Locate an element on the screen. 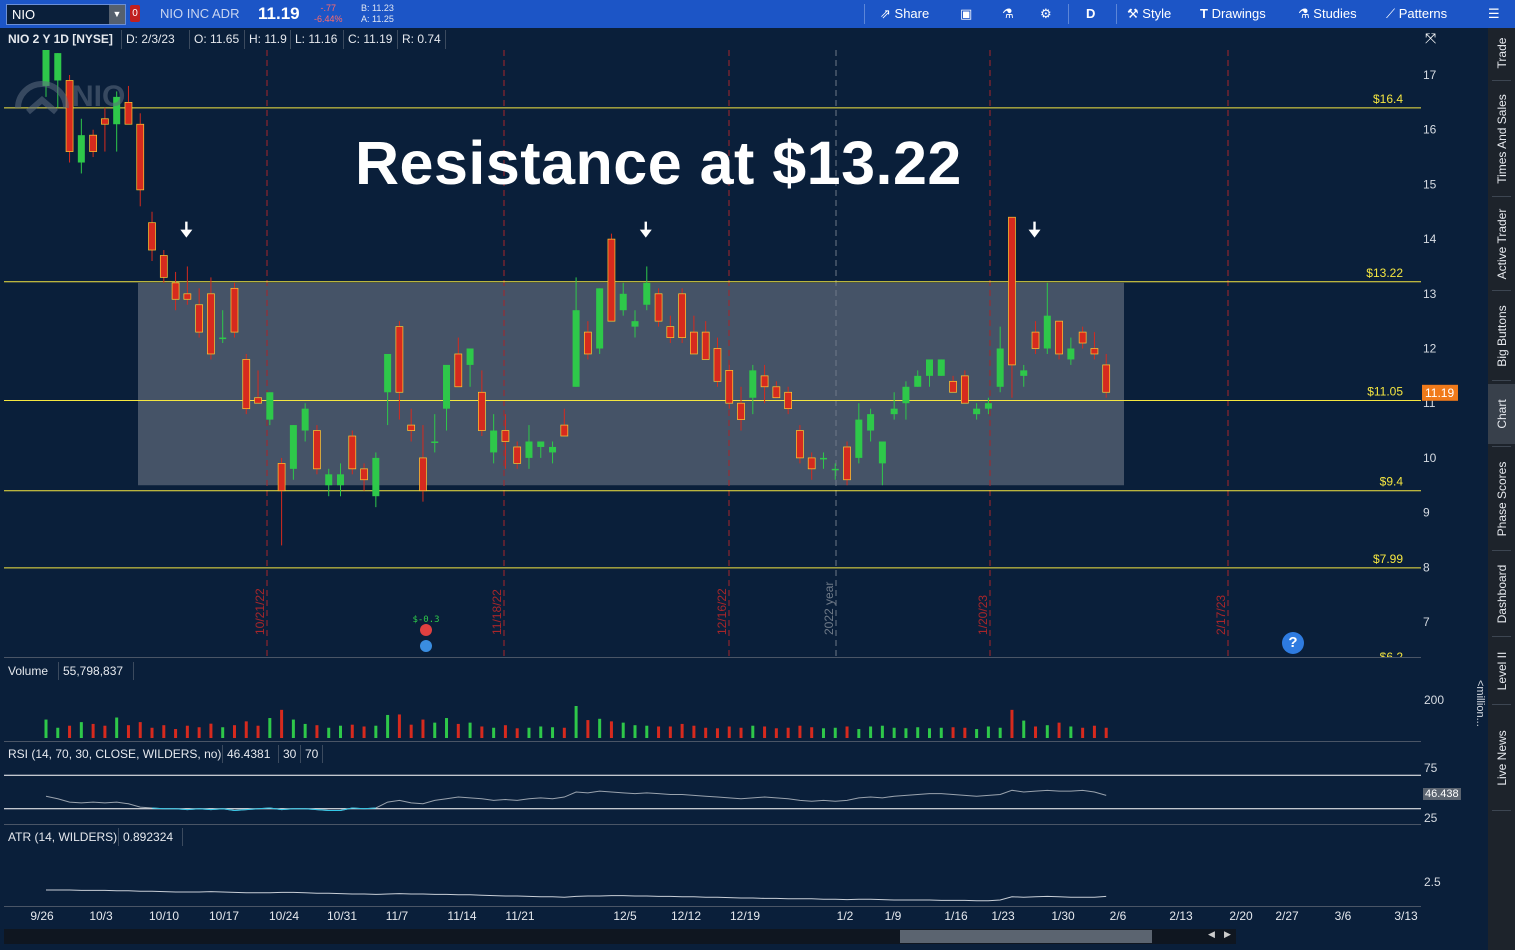 The height and width of the screenshot is (950, 1515). sidebar-tab-label: Chart is located at coordinates (1501, 414).